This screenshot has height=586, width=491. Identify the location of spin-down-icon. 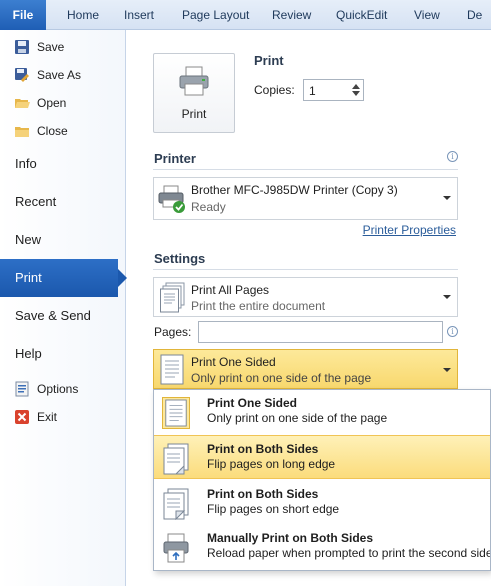
(356, 93).